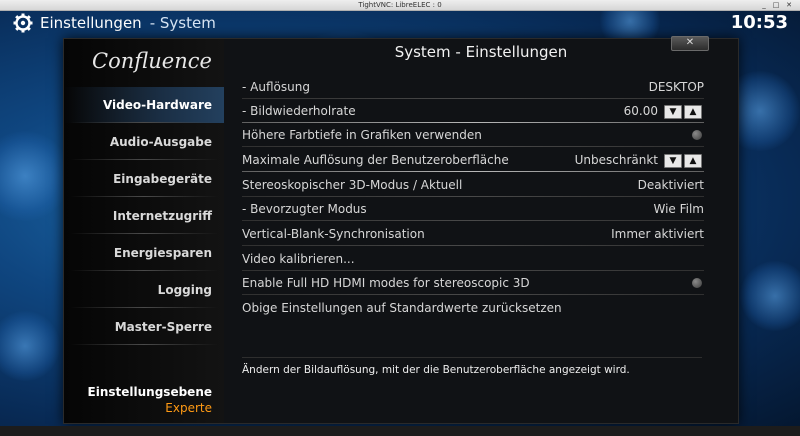 This screenshot has width=800, height=436. What do you see at coordinates (473, 111) in the screenshot?
I see `setting-bildwiederholrate: - Bildwiederholrate 60.00 ▼ ▲` at bounding box center [473, 111].